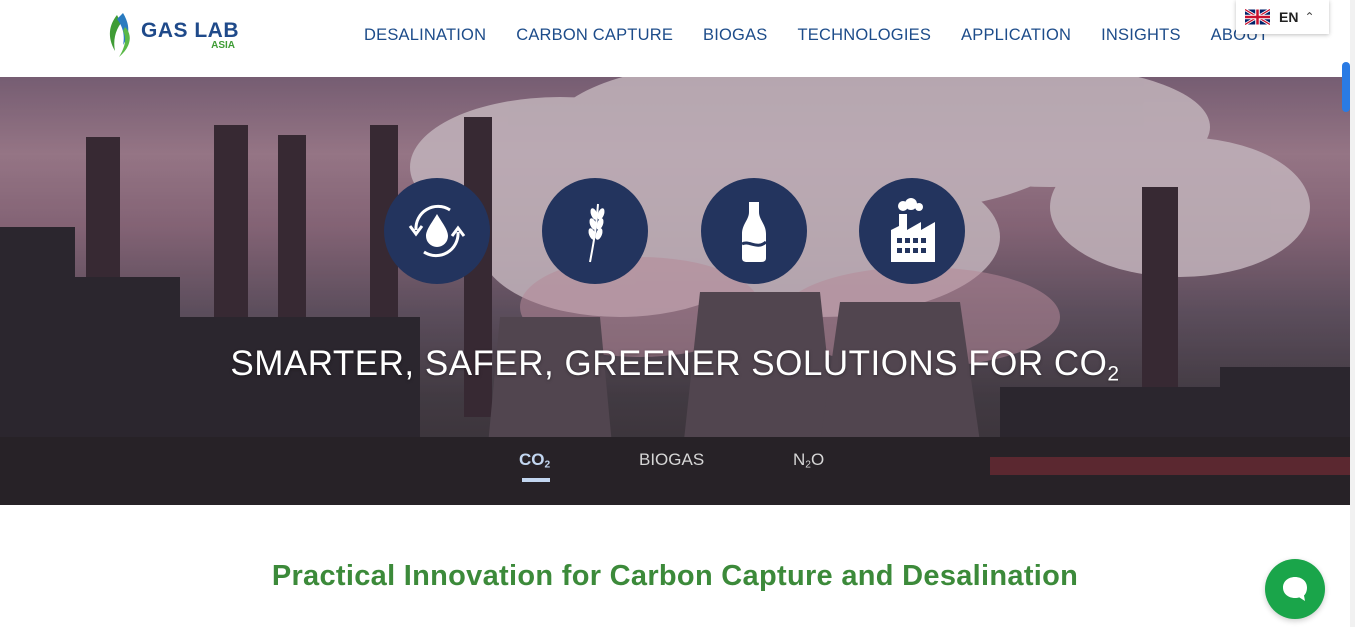 Image resolution: width=1355 pixels, height=627 pixels. I want to click on bottle-icon, so click(754, 231).